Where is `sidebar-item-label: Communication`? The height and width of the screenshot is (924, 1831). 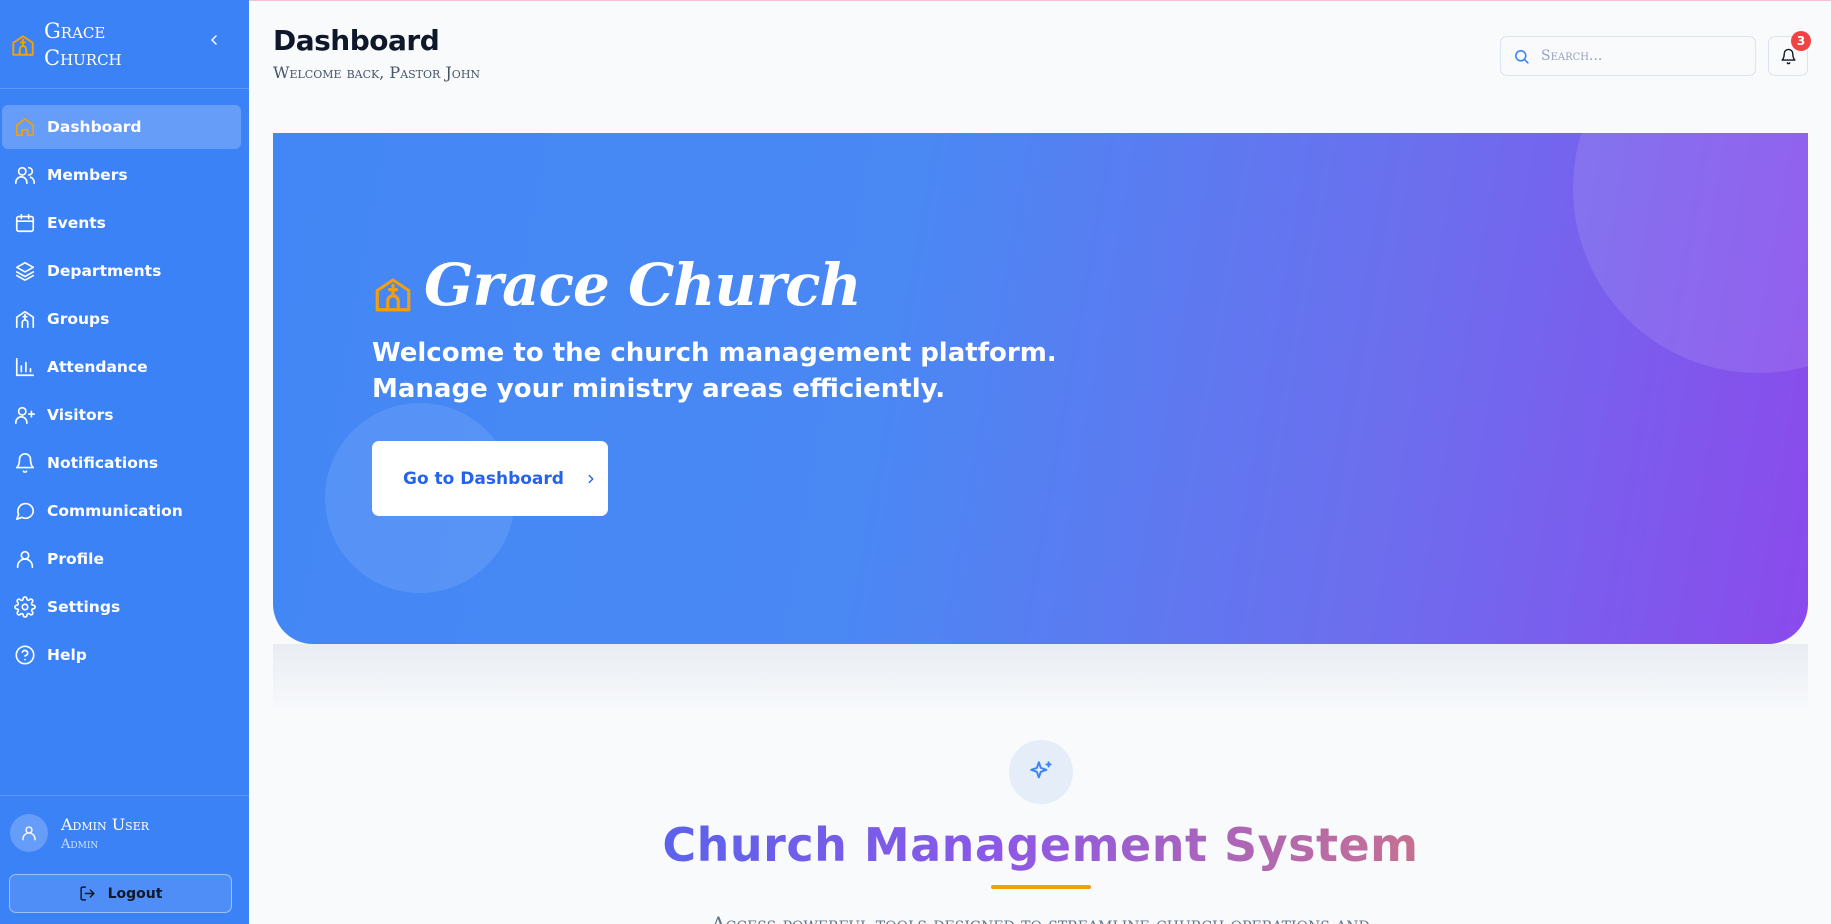 sidebar-item-label: Communication is located at coordinates (115, 511).